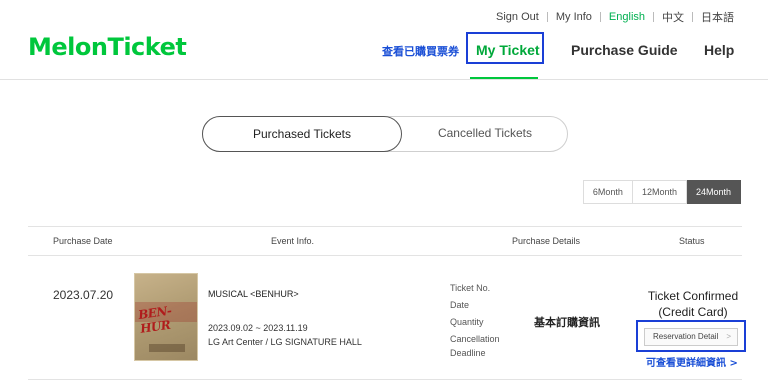 This screenshot has width=768, height=392. I want to click on label-cancellation: Cancellation, so click(475, 339).